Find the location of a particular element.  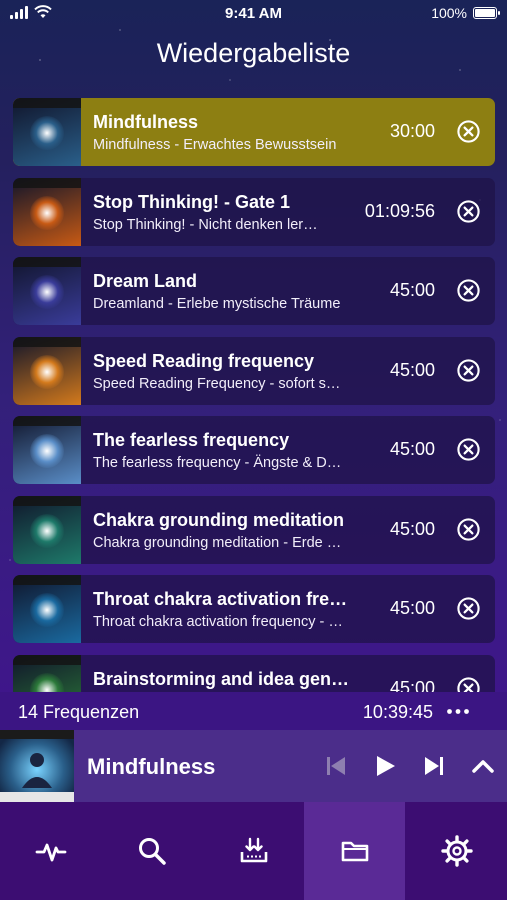

track-title: Chakra grounding meditation is located at coordinates (219, 519).